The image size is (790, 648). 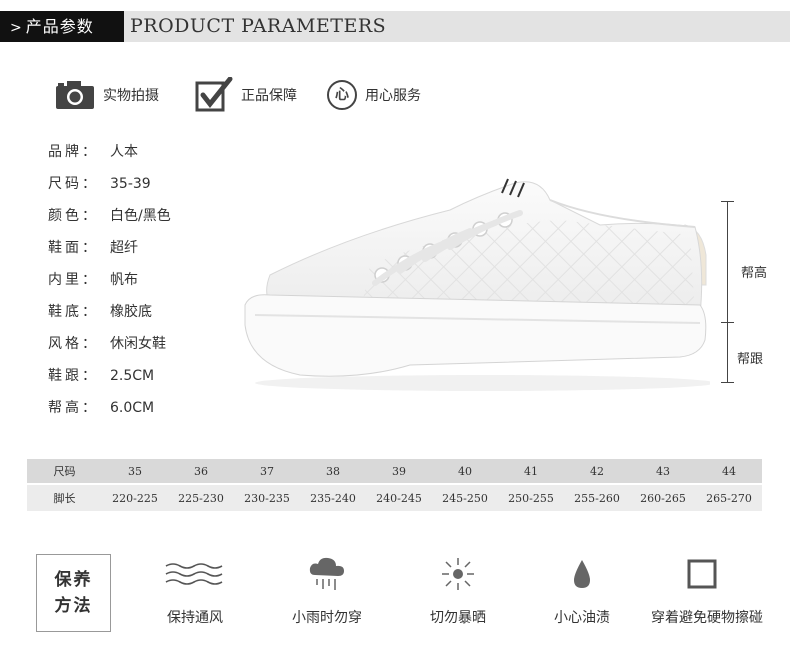 I want to click on param-row: 内里： 帆布, so click(x=93, y=280).